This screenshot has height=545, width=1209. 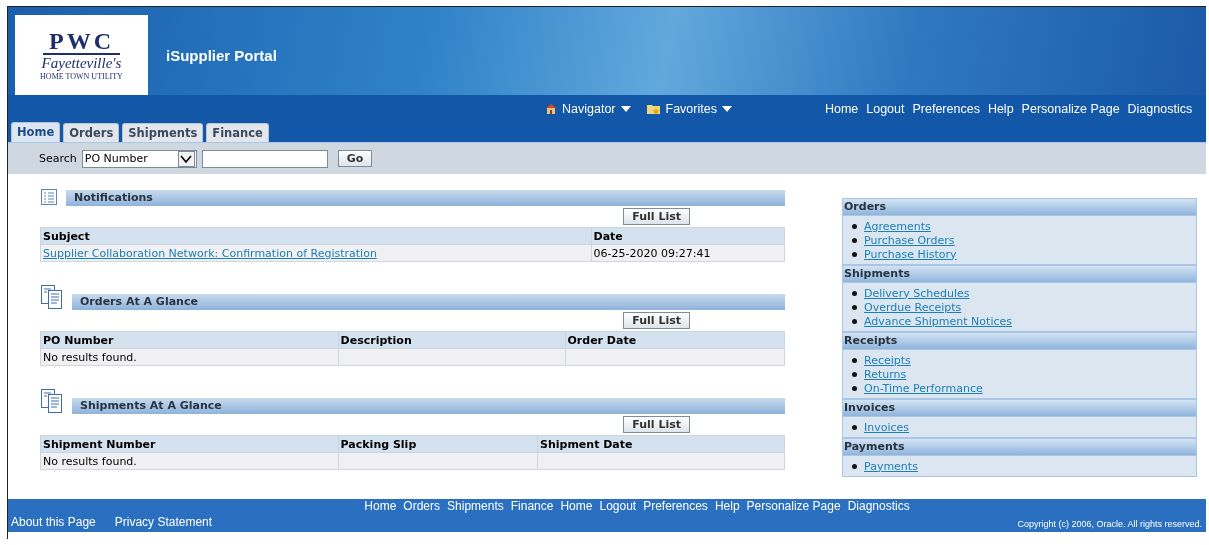 I want to click on logo-mark: PWC, so click(x=81, y=41).